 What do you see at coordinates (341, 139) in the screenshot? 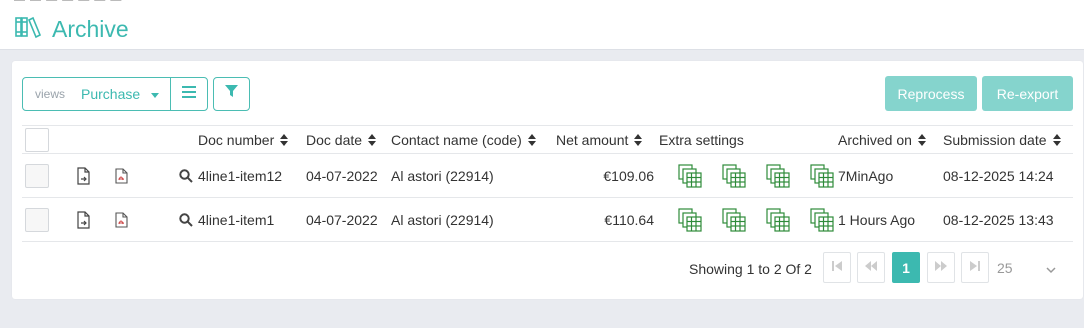
I see `col-doc-date: Doc date` at bounding box center [341, 139].